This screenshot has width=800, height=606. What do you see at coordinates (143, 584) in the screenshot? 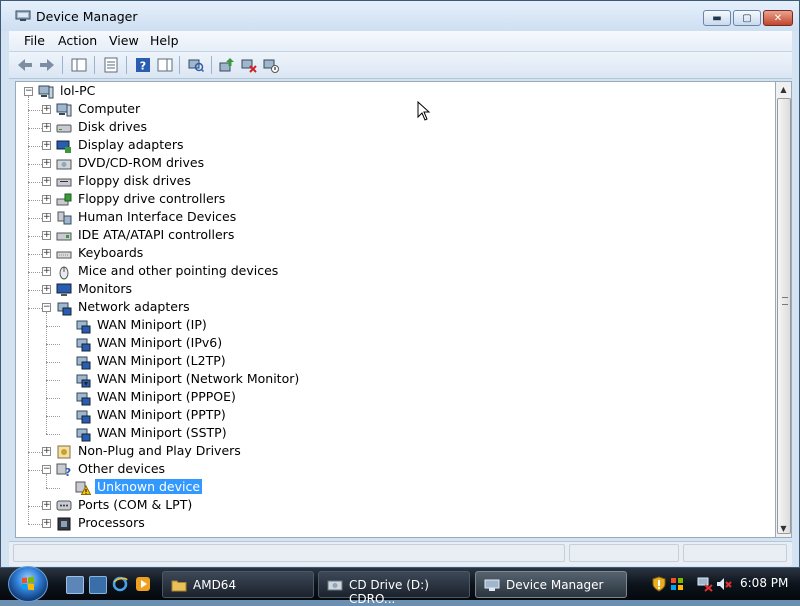
I see `media-player-icon` at bounding box center [143, 584].